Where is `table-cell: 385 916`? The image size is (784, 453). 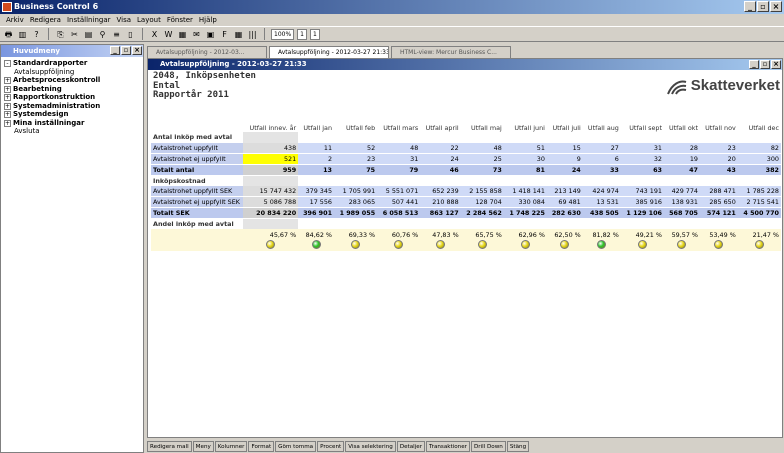 table-cell: 385 916 is located at coordinates (642, 202).